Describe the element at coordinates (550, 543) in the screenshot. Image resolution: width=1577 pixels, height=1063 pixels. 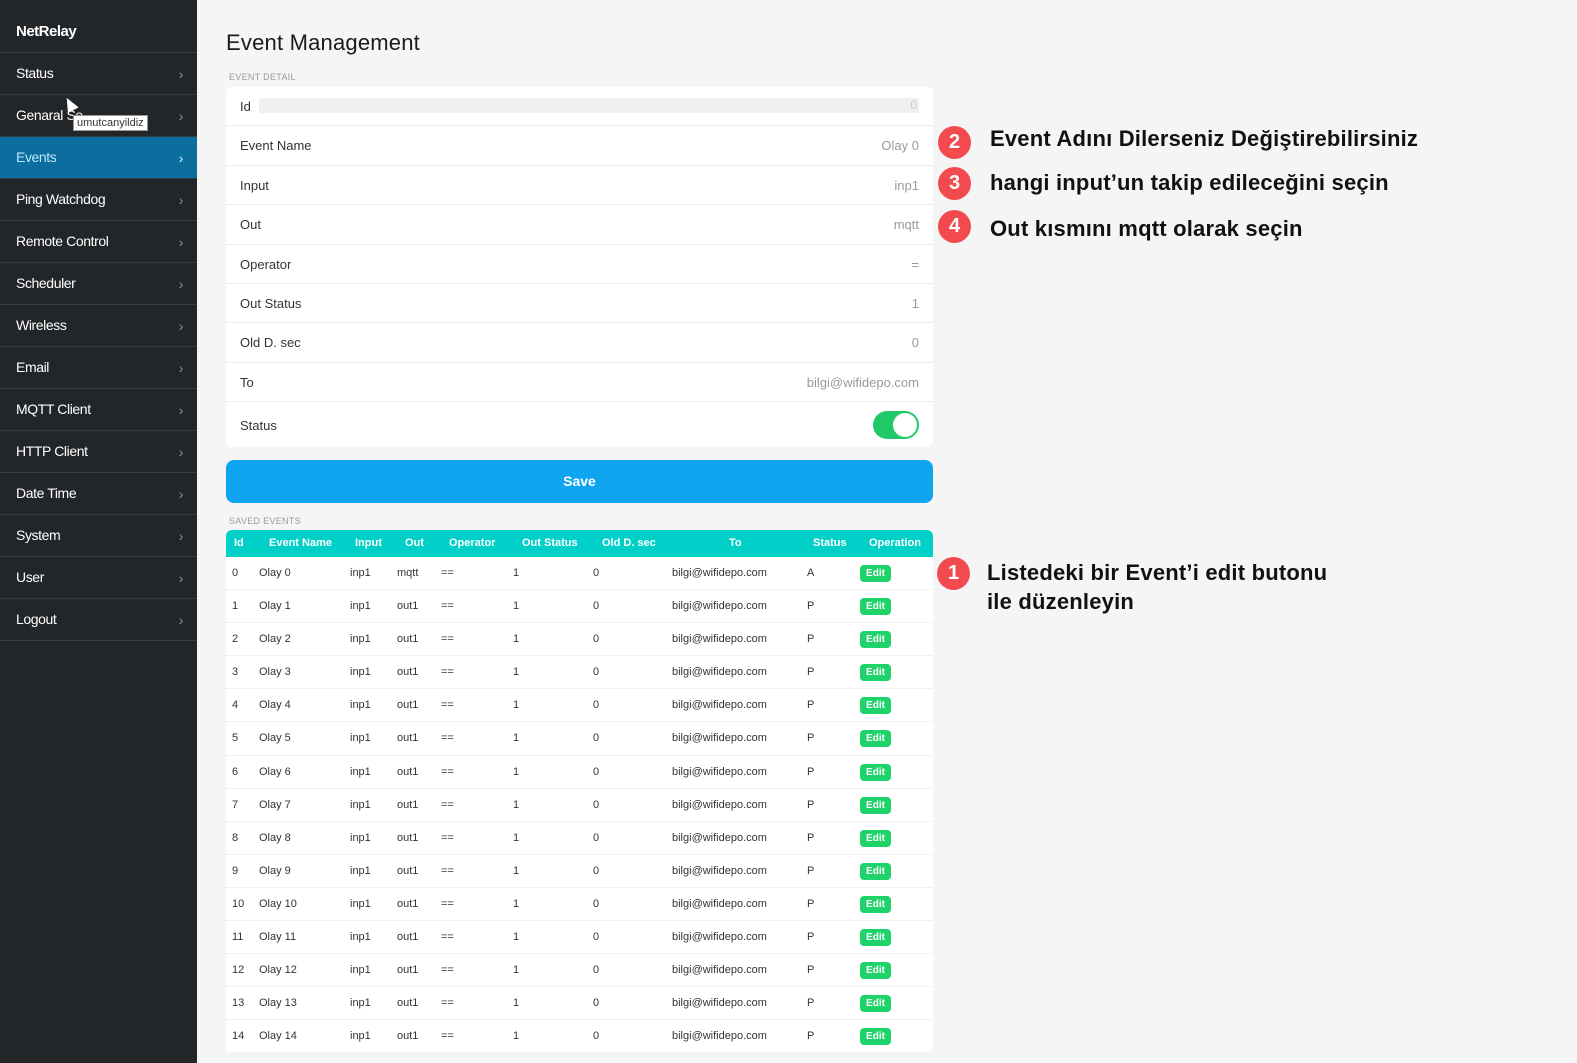
I see `column-header: Out Status` at that location.